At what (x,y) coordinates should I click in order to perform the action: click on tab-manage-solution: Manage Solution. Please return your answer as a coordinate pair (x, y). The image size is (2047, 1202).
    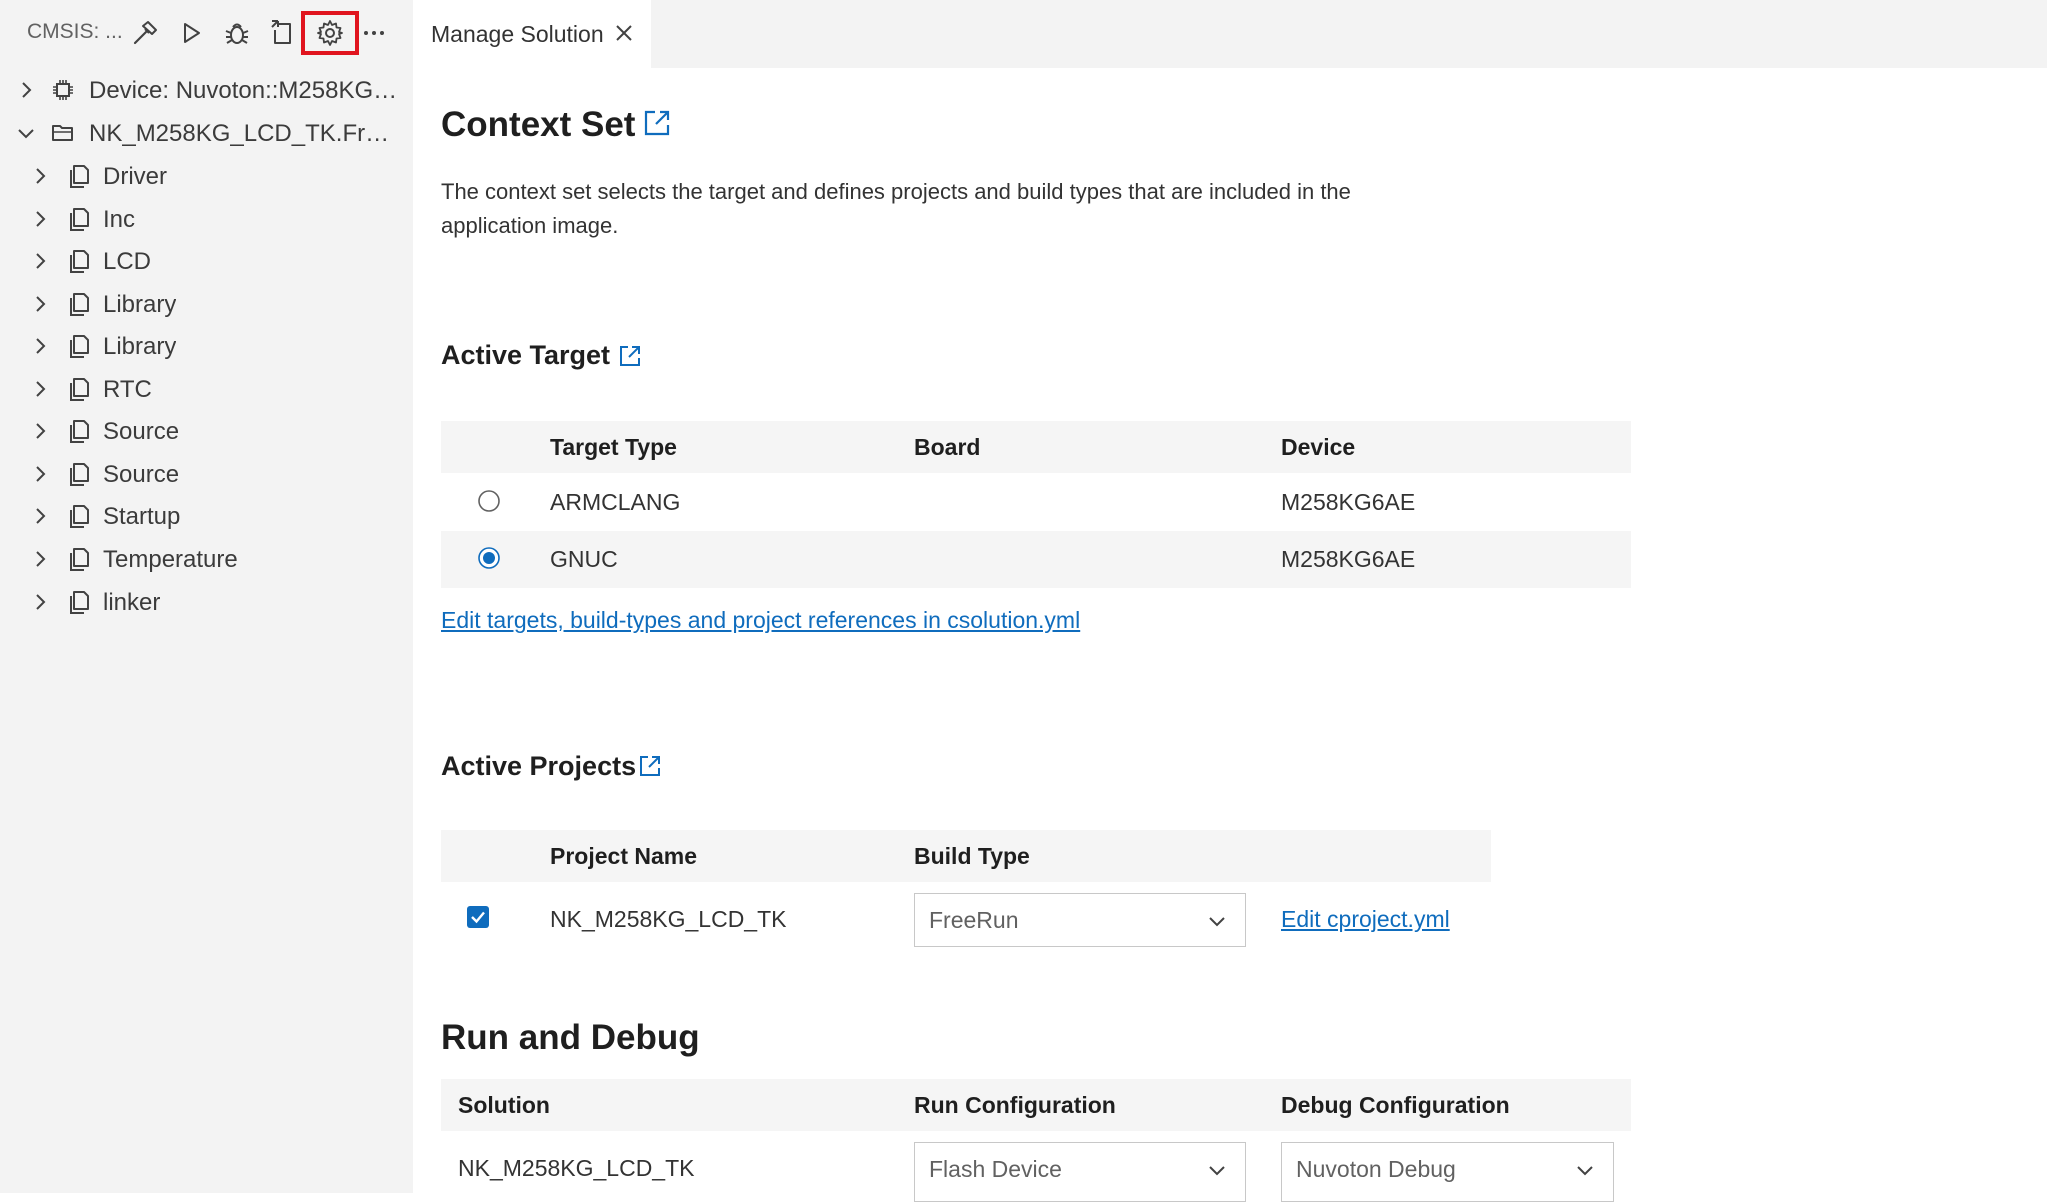
    Looking at the image, I should click on (532, 34).